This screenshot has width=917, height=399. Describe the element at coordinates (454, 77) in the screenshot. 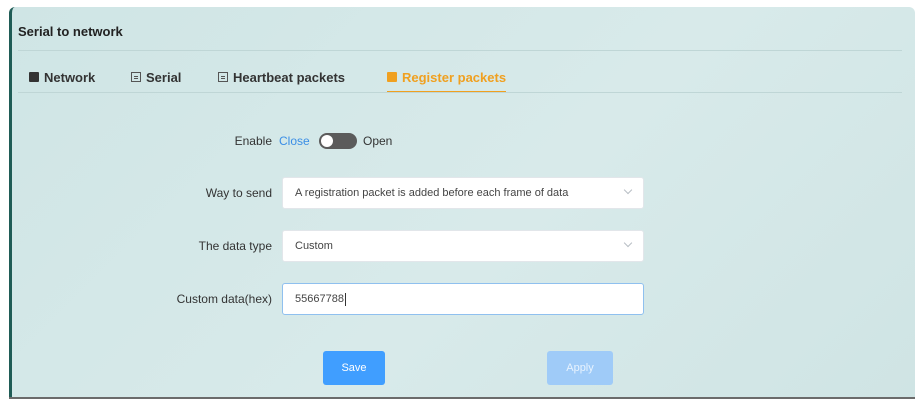

I see `tab-label: Register packets` at that location.